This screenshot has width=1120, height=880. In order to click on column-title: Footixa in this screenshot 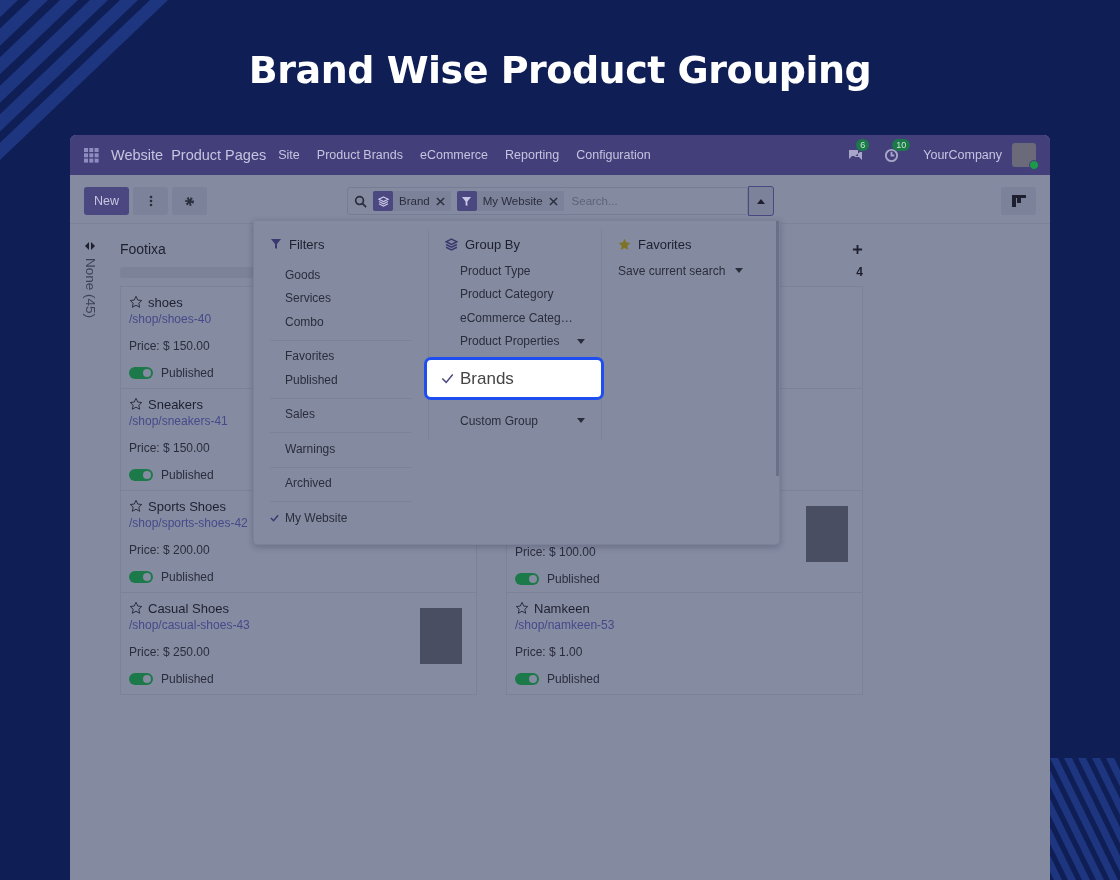, I will do `click(143, 249)`.